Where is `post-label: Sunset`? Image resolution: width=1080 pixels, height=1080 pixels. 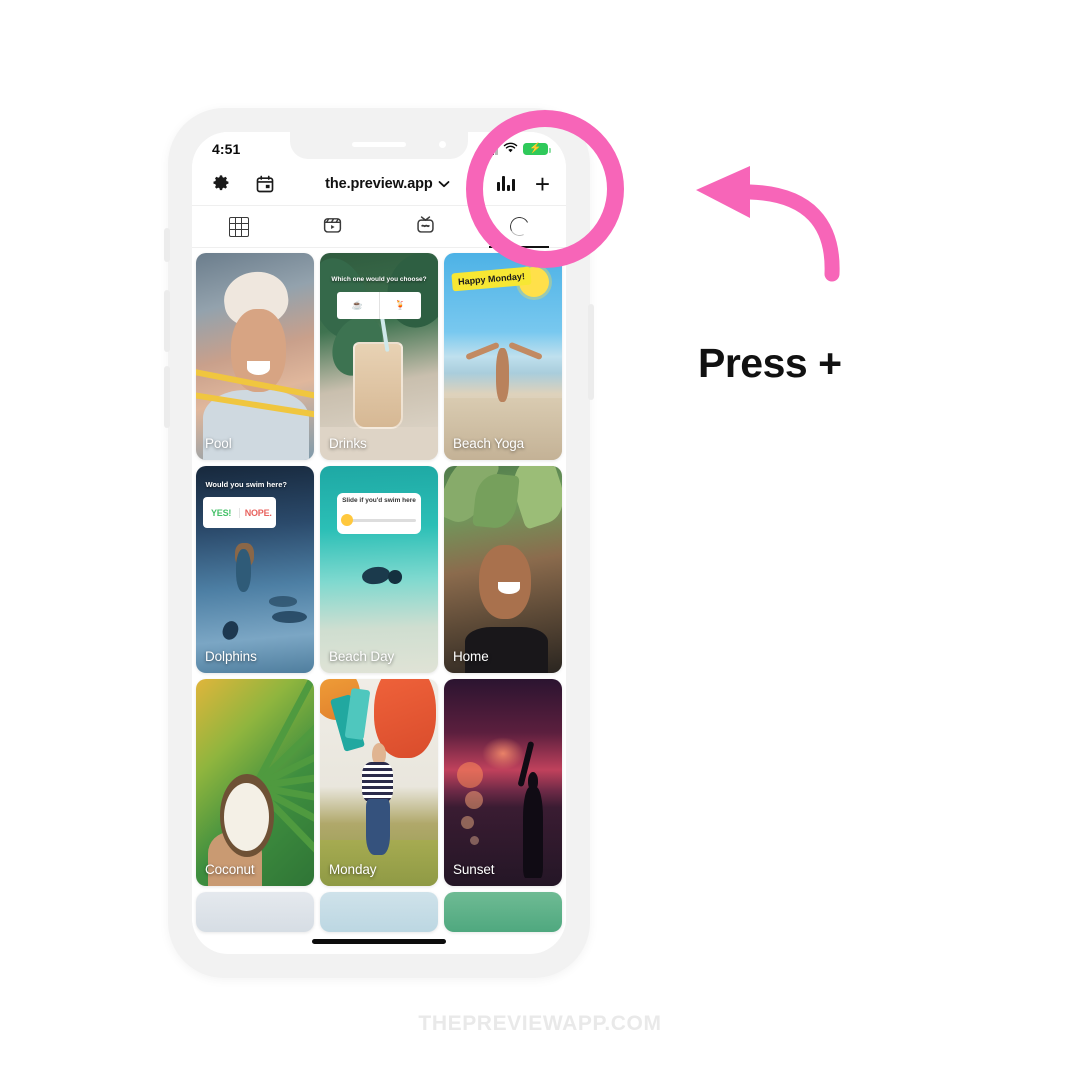
post-label: Sunset is located at coordinates (474, 869).